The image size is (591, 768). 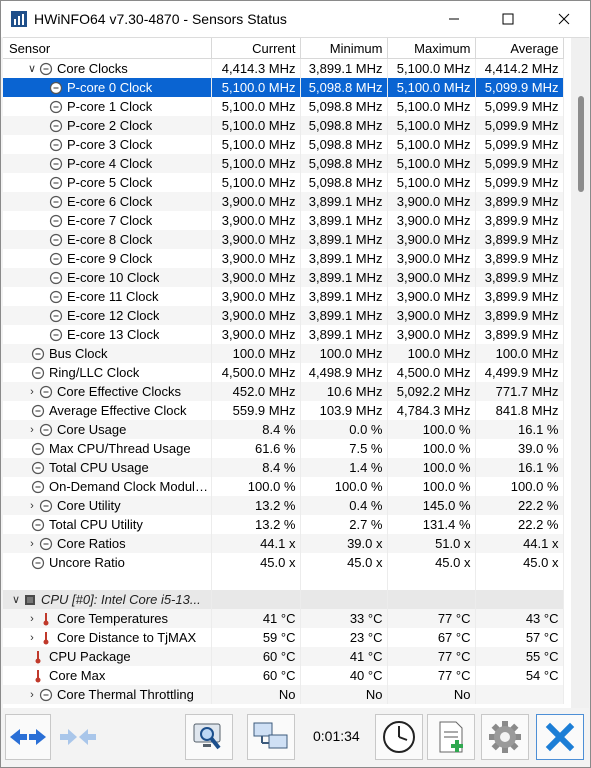 I want to click on sensor-name: CPU Package, so click(x=90, y=656).